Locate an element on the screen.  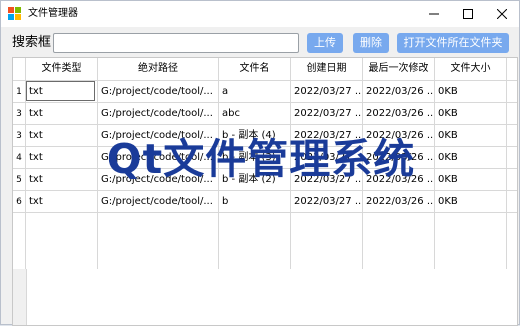
column-header-name: 文件名 is located at coordinates (254, 69).